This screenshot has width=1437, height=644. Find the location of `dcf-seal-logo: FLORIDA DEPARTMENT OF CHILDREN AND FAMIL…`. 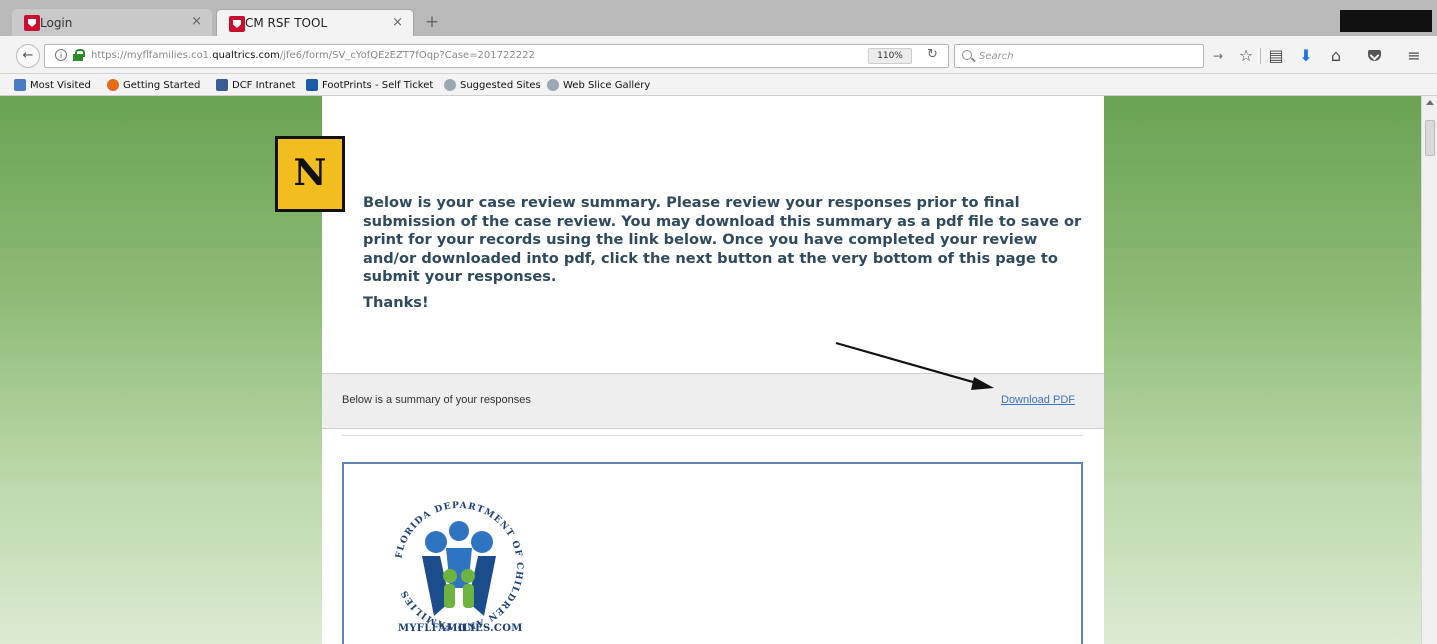

dcf-seal-logo: FLORIDA DEPARTMENT OF CHILDREN AND FAMIL… is located at coordinates (458, 566).